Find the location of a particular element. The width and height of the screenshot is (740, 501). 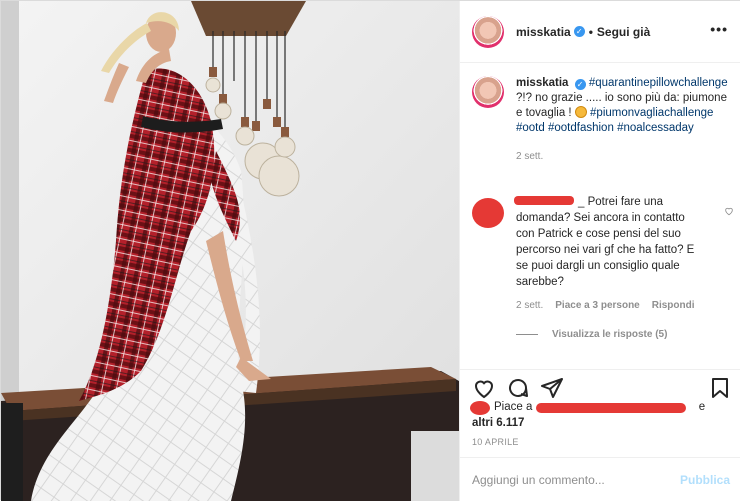

grinning-emoji-icon is located at coordinates (580, 112).